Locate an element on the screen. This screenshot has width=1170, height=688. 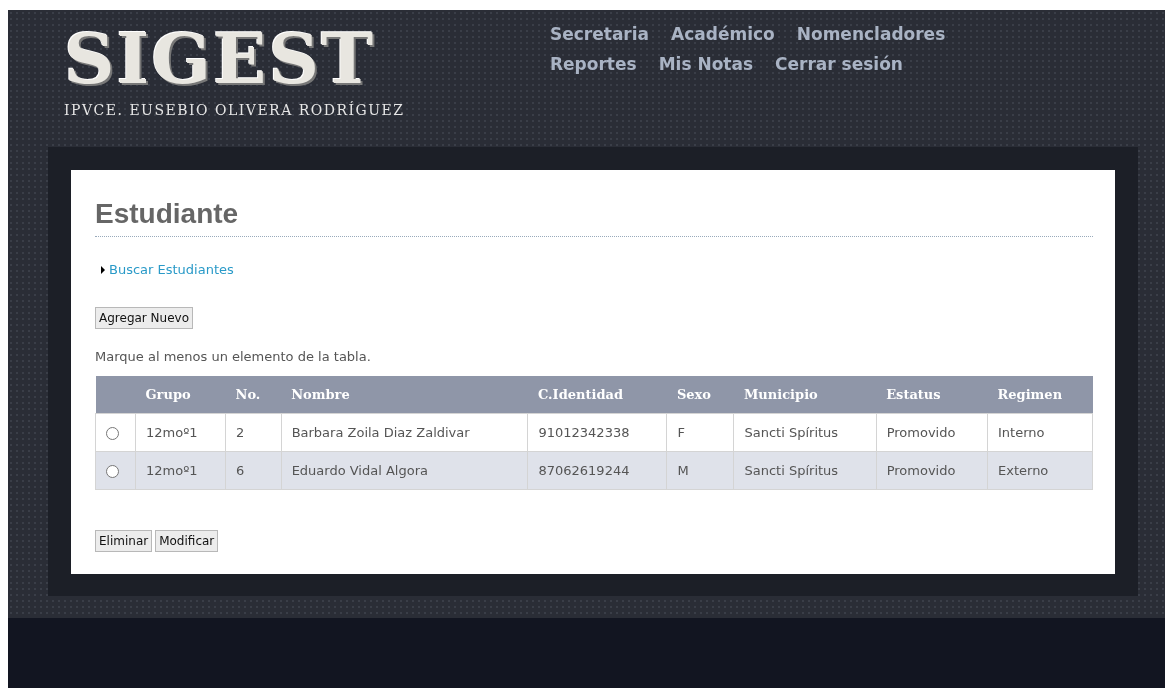
column-header: Municipio is located at coordinates (805, 395).